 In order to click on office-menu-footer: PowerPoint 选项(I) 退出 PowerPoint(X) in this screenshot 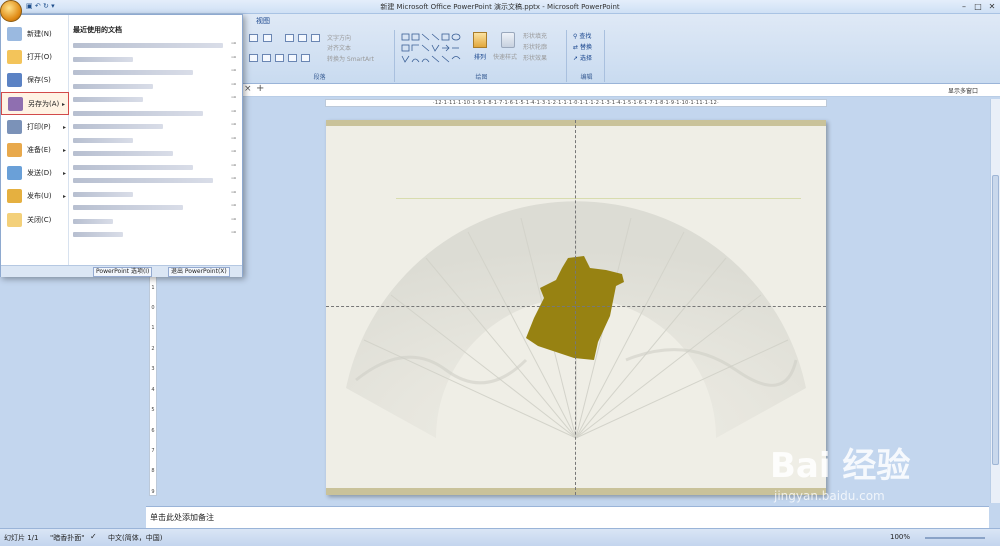, I will do `click(121, 271)`.